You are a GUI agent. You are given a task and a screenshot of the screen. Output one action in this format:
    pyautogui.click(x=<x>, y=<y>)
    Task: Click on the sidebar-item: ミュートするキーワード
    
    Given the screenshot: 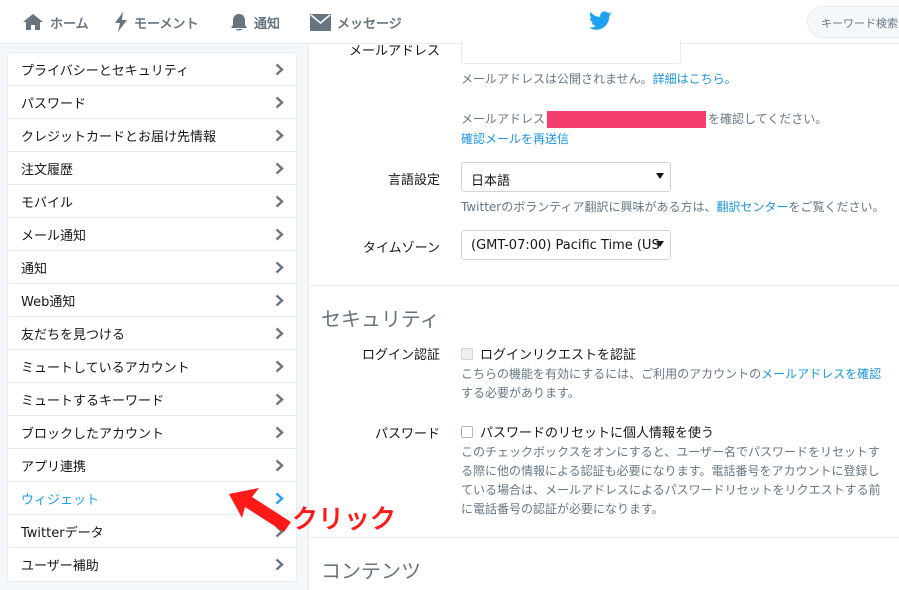 What is the action you would take?
    pyautogui.click(x=152, y=399)
    